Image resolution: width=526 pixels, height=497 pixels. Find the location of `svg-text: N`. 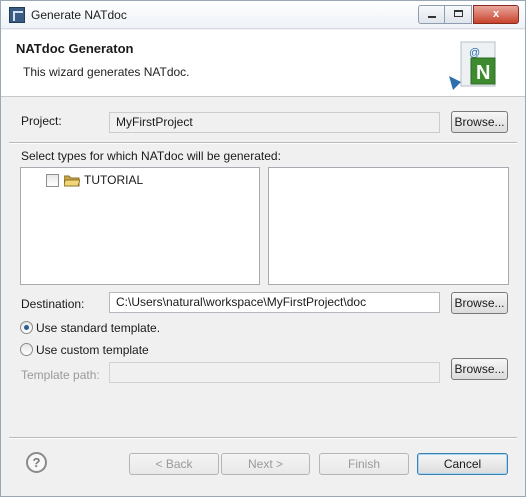

svg-text: N is located at coordinates (483, 73).